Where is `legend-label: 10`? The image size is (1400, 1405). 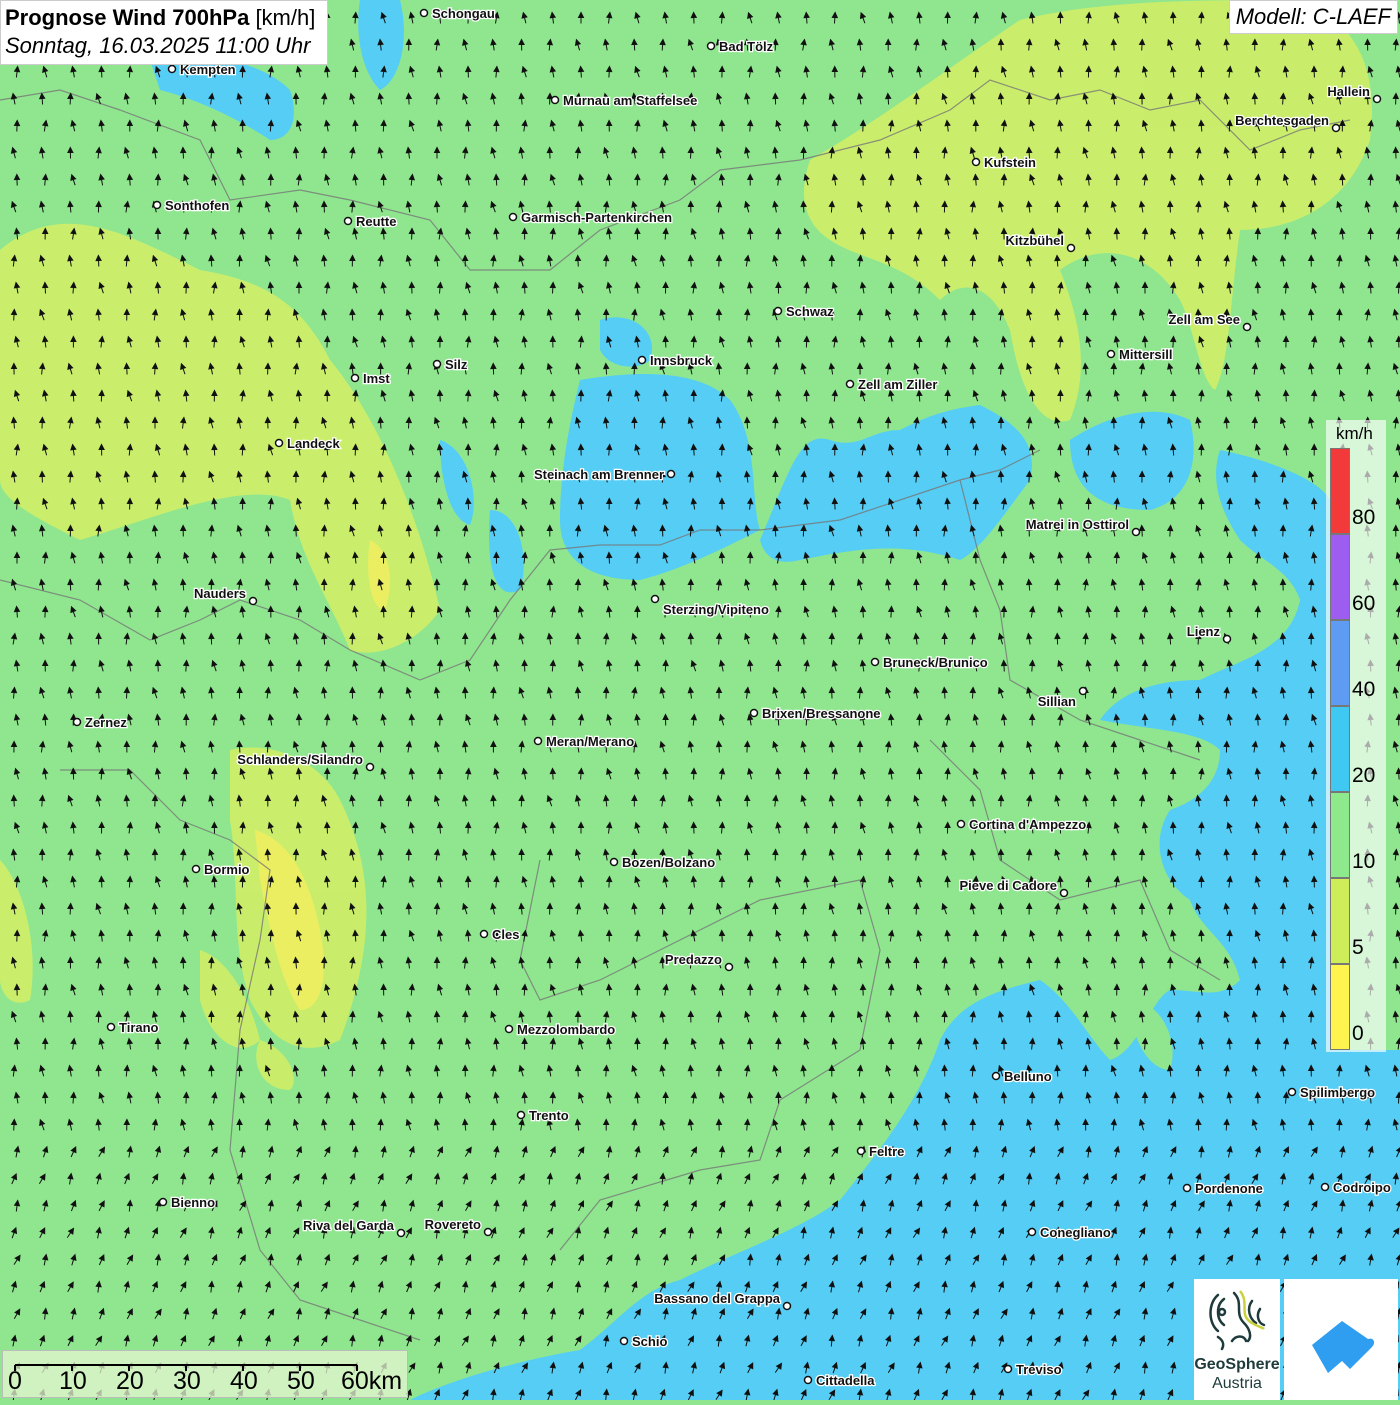 legend-label: 10 is located at coordinates (1363, 862).